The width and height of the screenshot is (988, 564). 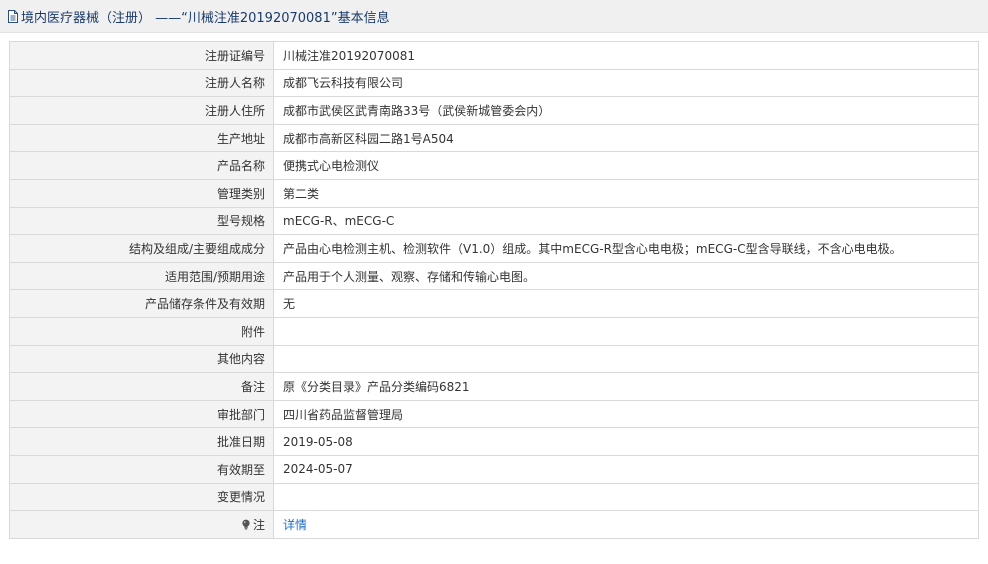 What do you see at coordinates (13, 16) in the screenshot?
I see `document-icon` at bounding box center [13, 16].